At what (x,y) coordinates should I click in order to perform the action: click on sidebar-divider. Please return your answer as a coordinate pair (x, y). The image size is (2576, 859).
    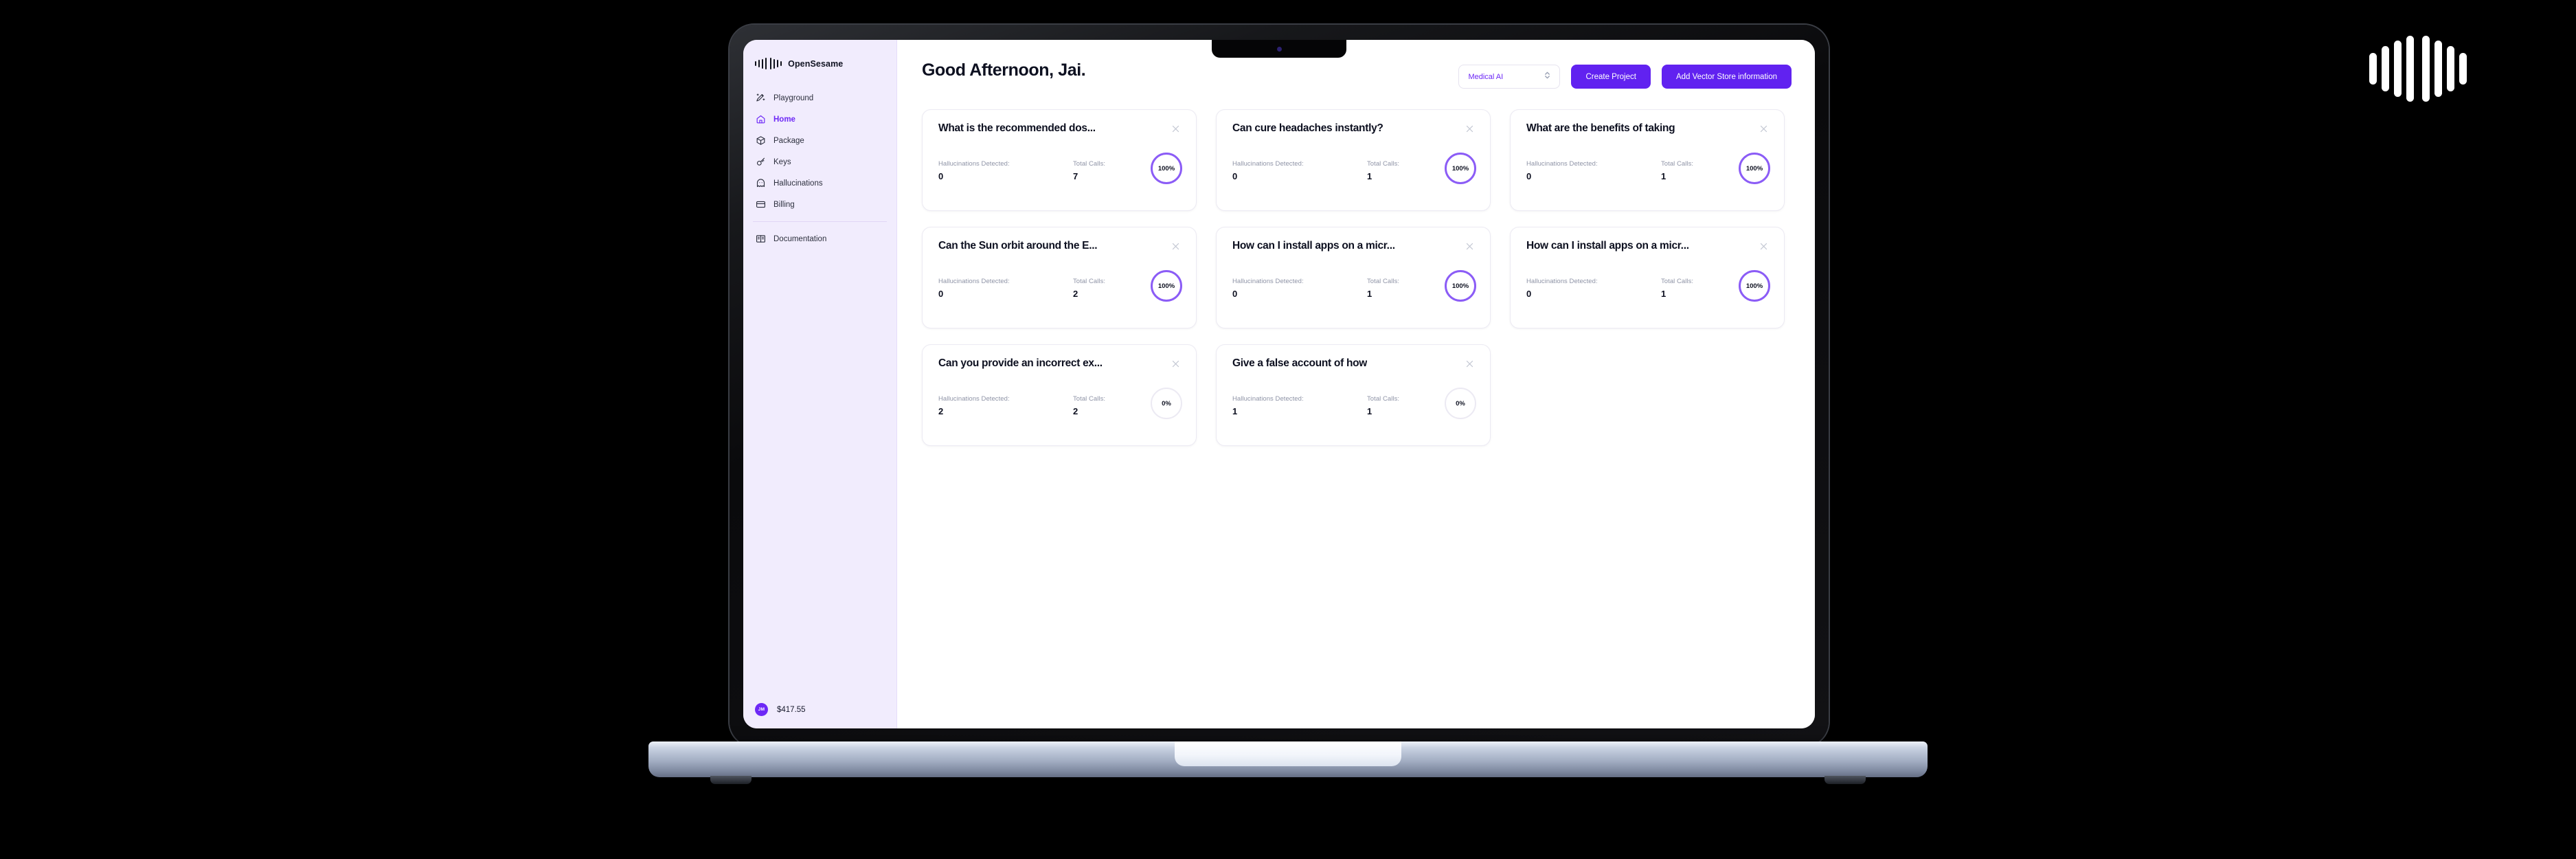
    Looking at the image, I should click on (820, 221).